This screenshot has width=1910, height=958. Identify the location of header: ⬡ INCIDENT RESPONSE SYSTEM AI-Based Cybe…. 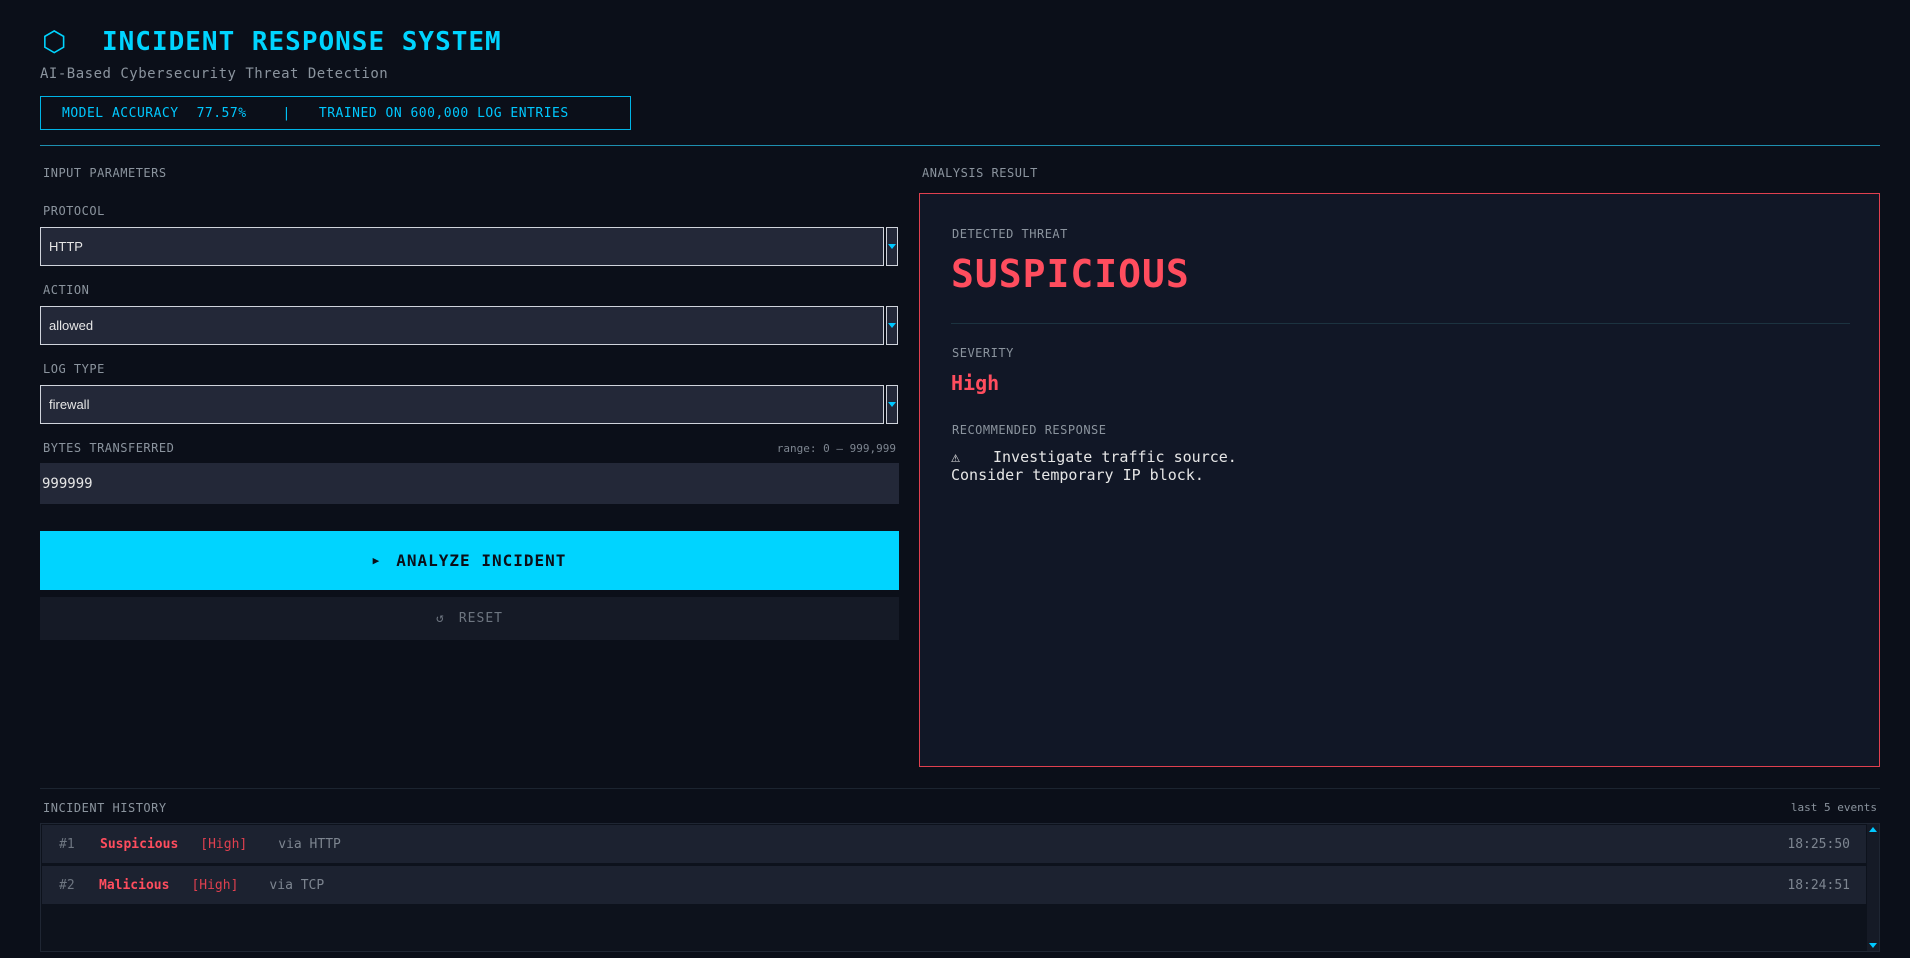
(271, 53).